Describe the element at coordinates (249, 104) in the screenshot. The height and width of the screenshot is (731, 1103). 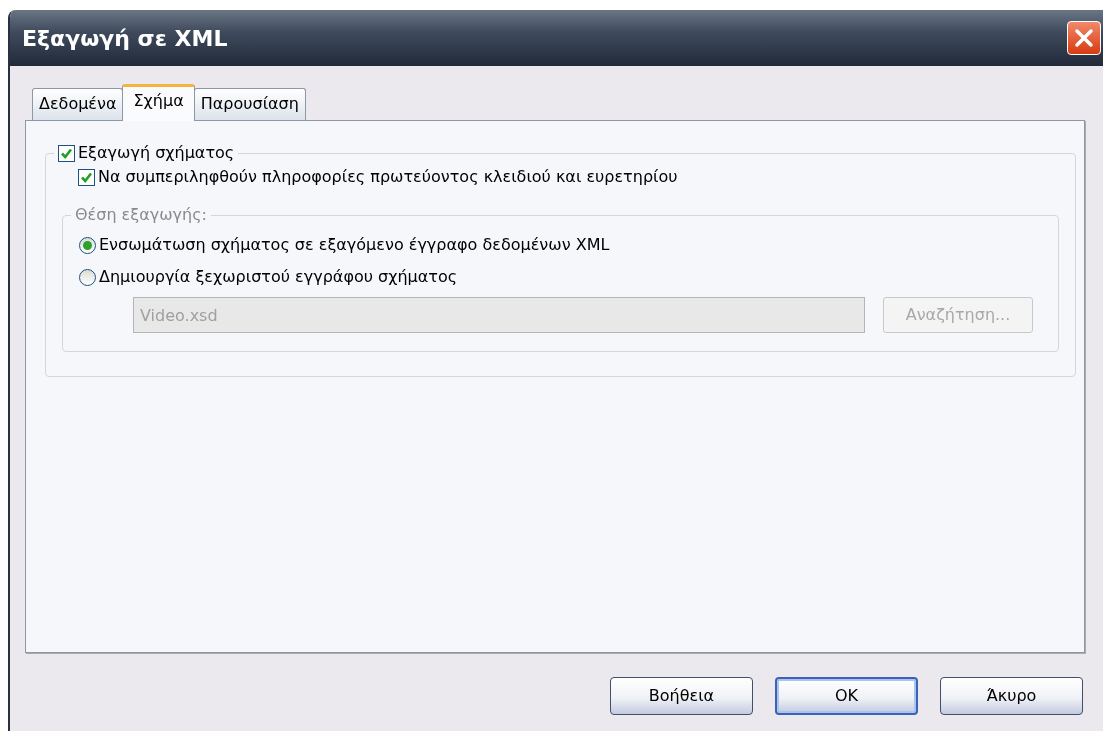
I see `tab: Παρουσίαση` at that location.